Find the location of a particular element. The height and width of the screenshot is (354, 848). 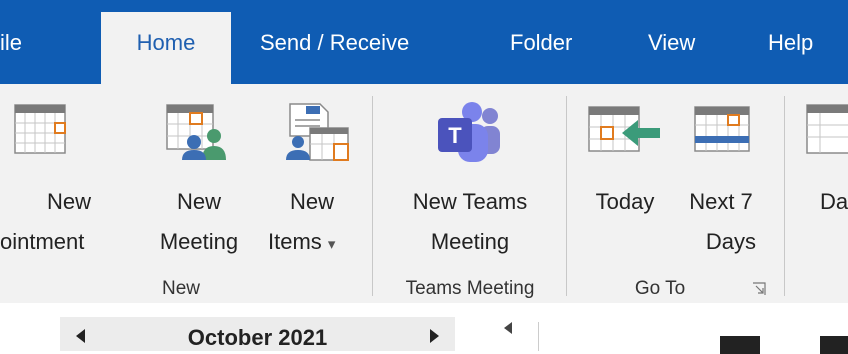

new-teams-meeting-label-1: New Teams is located at coordinates (470, 201).